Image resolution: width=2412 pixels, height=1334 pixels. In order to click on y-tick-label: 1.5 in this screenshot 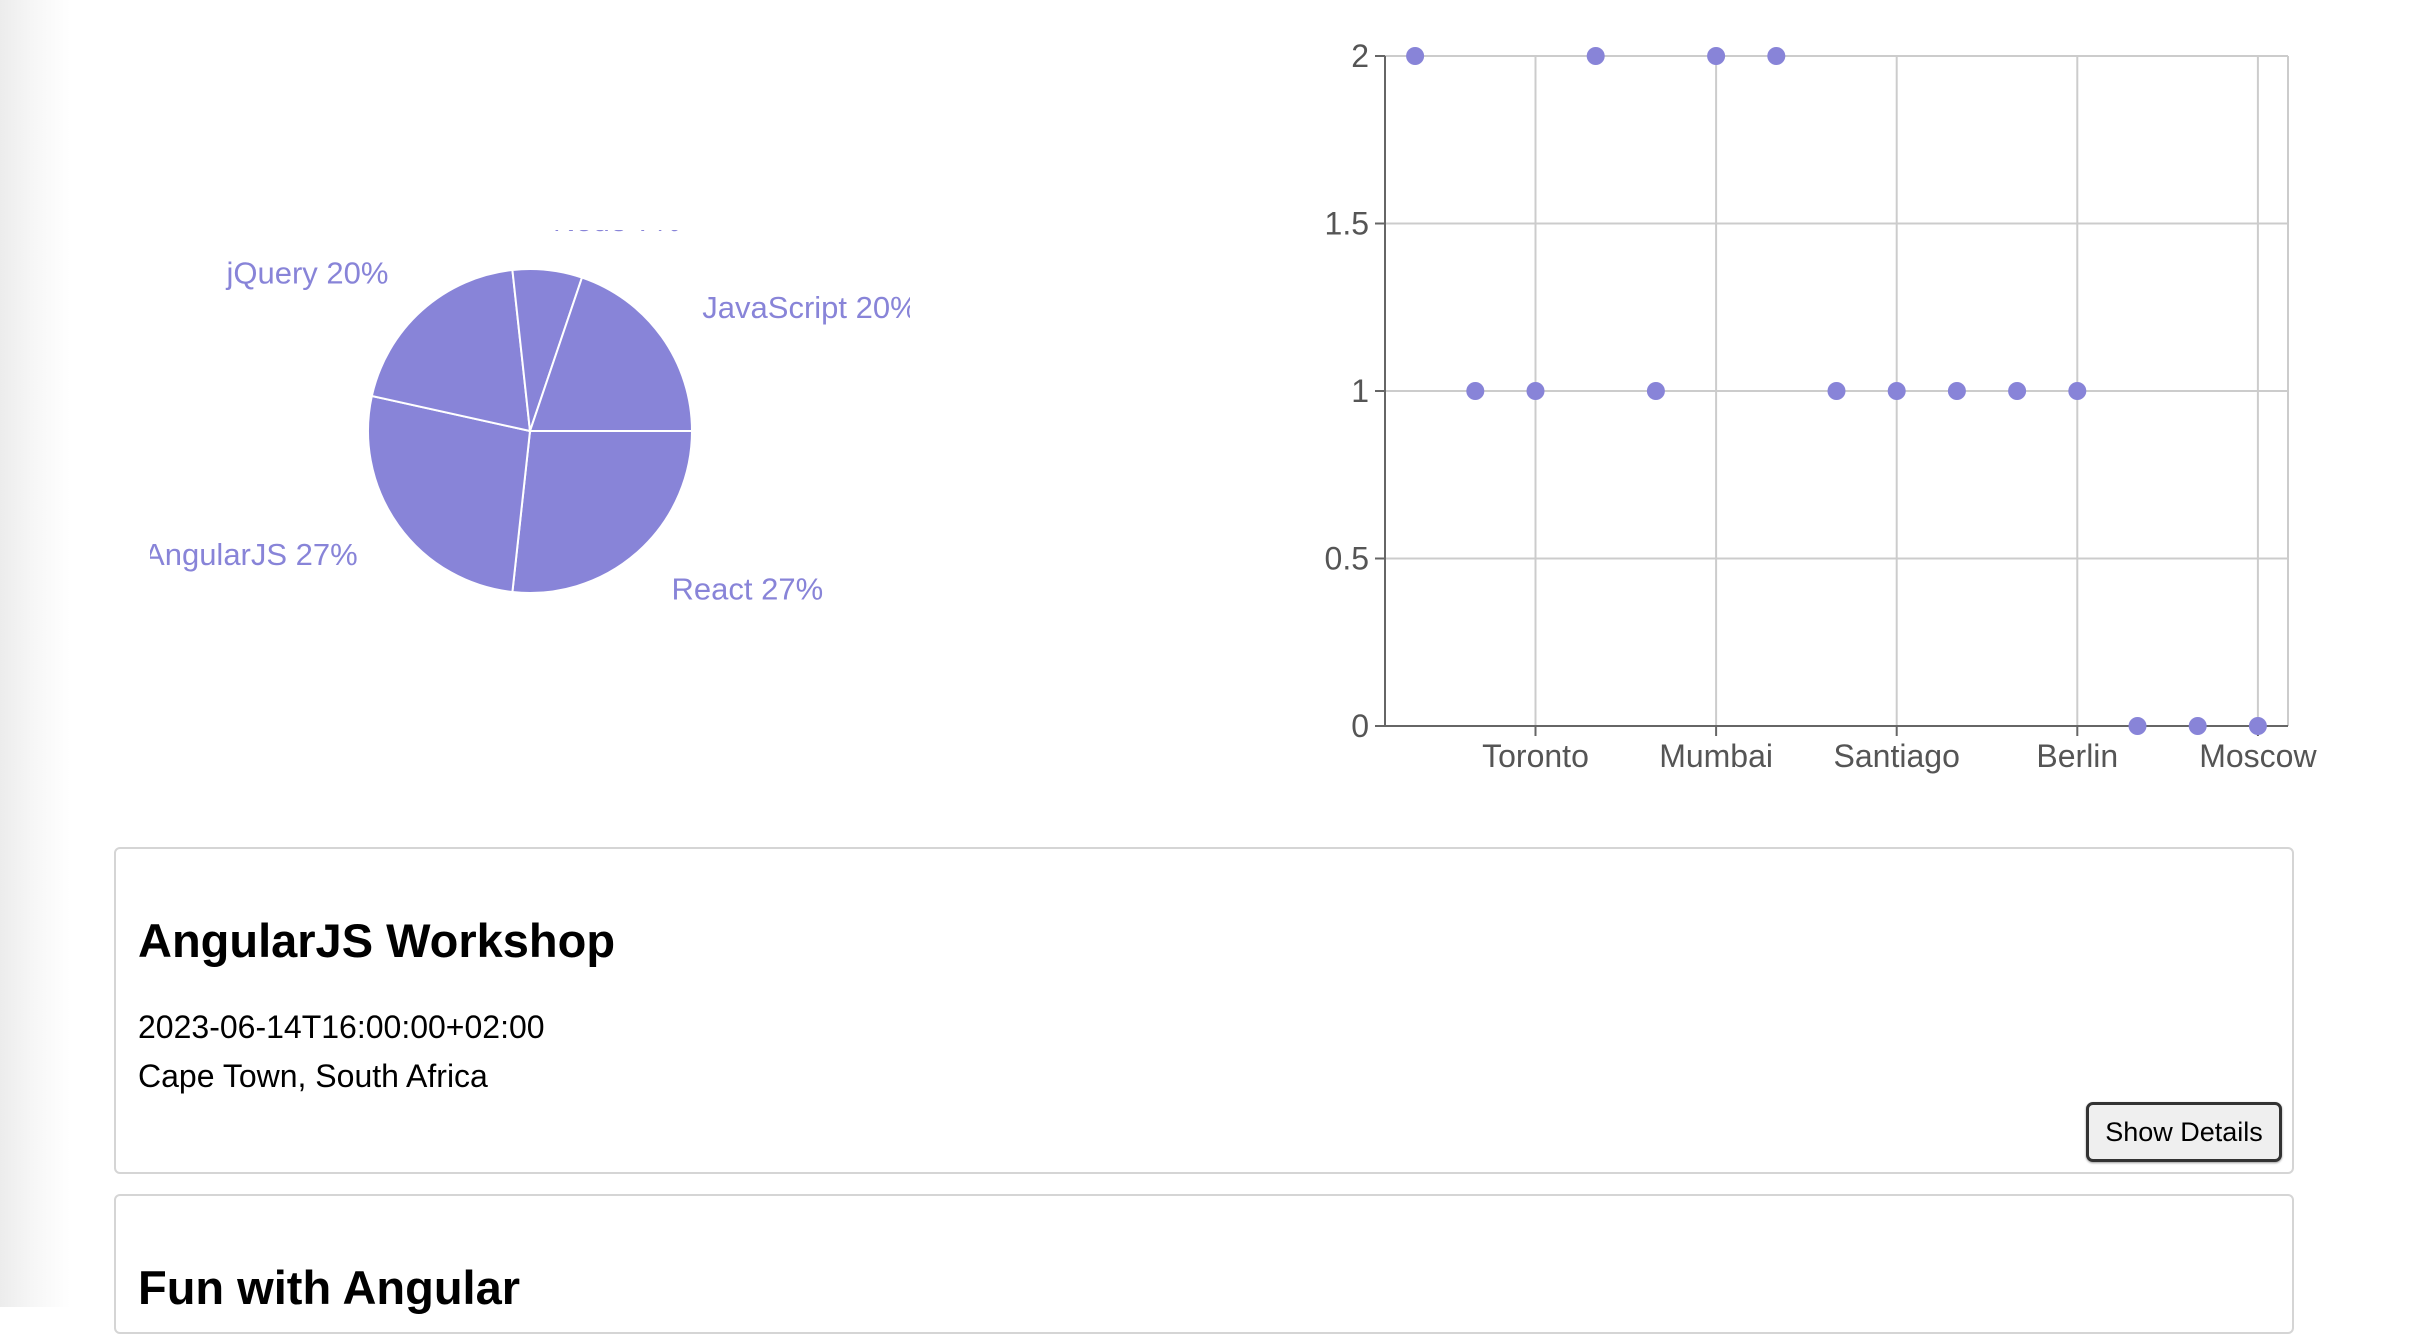, I will do `click(1347, 224)`.